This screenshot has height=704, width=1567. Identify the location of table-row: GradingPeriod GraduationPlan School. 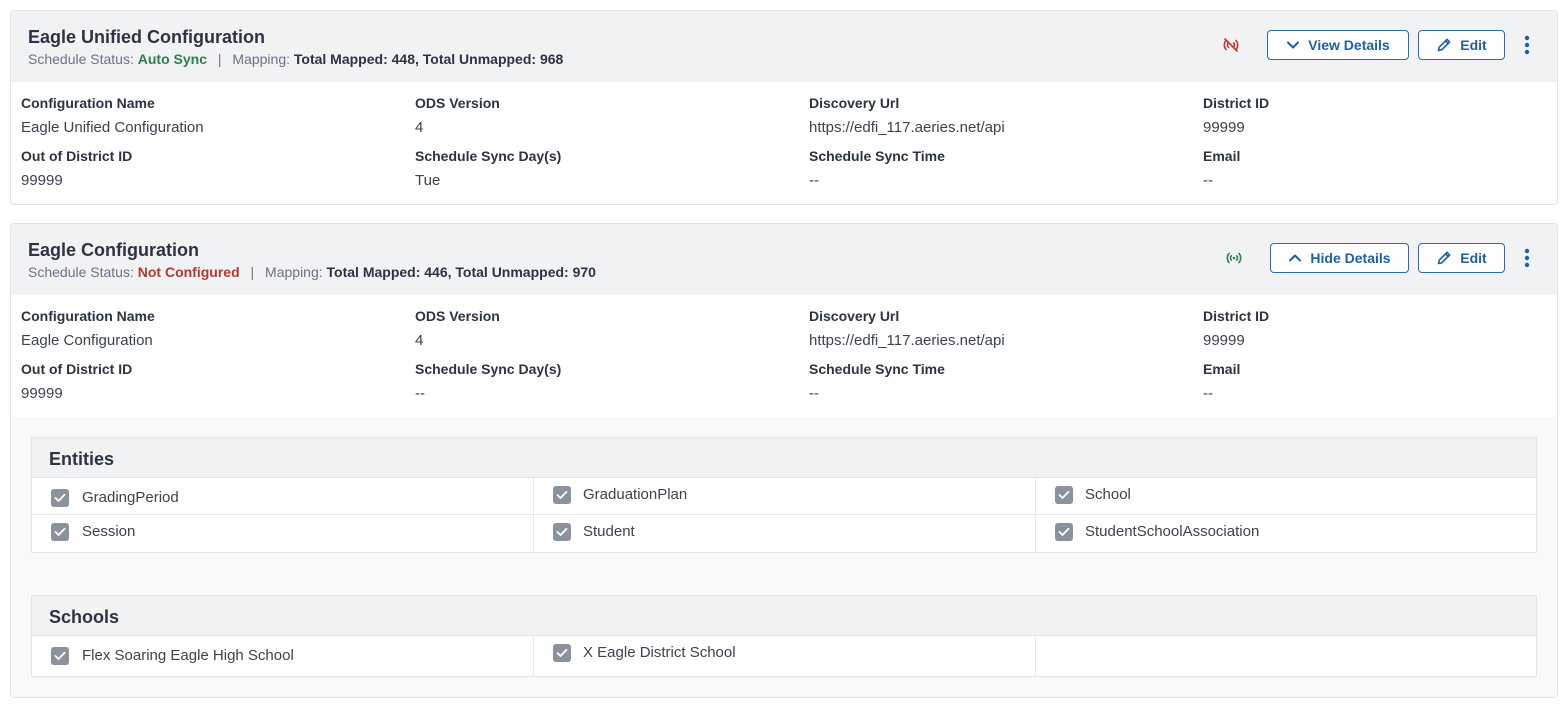
(784, 496).